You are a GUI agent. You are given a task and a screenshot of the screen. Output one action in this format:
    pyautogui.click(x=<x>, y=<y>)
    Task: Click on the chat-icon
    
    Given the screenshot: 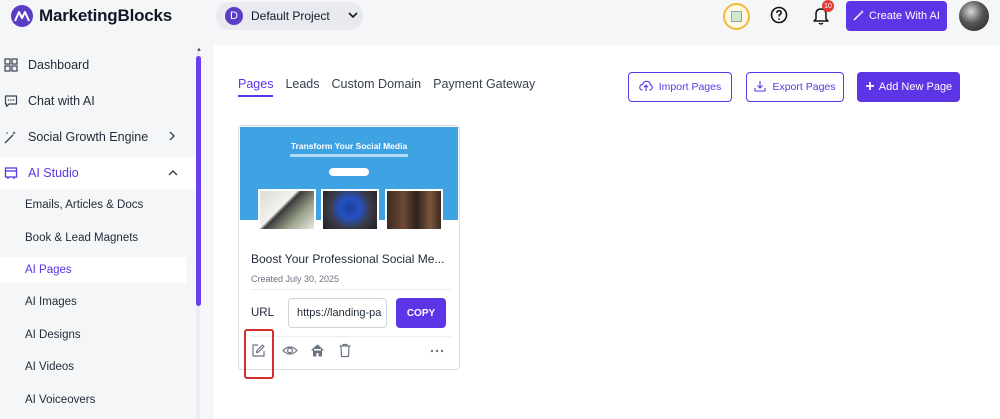 What is the action you would take?
    pyautogui.click(x=11, y=101)
    